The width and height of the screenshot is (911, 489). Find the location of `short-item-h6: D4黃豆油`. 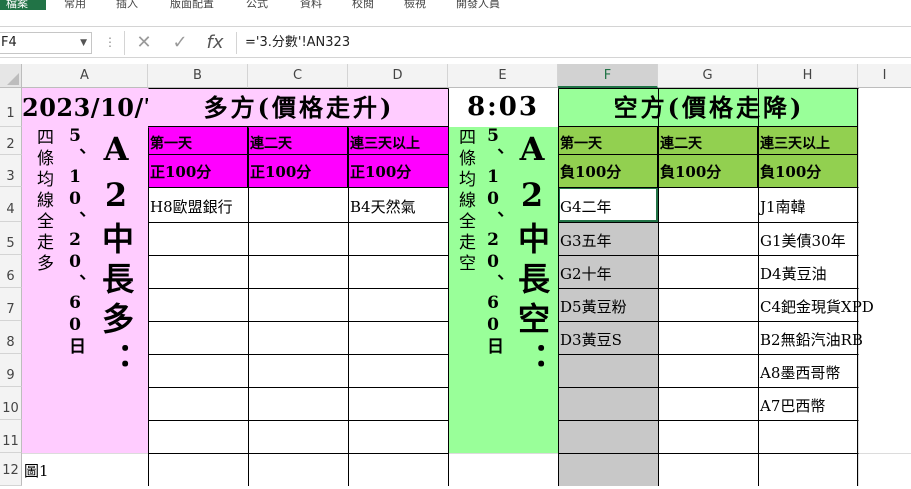

short-item-h6: D4黃豆油 is located at coordinates (808, 271).